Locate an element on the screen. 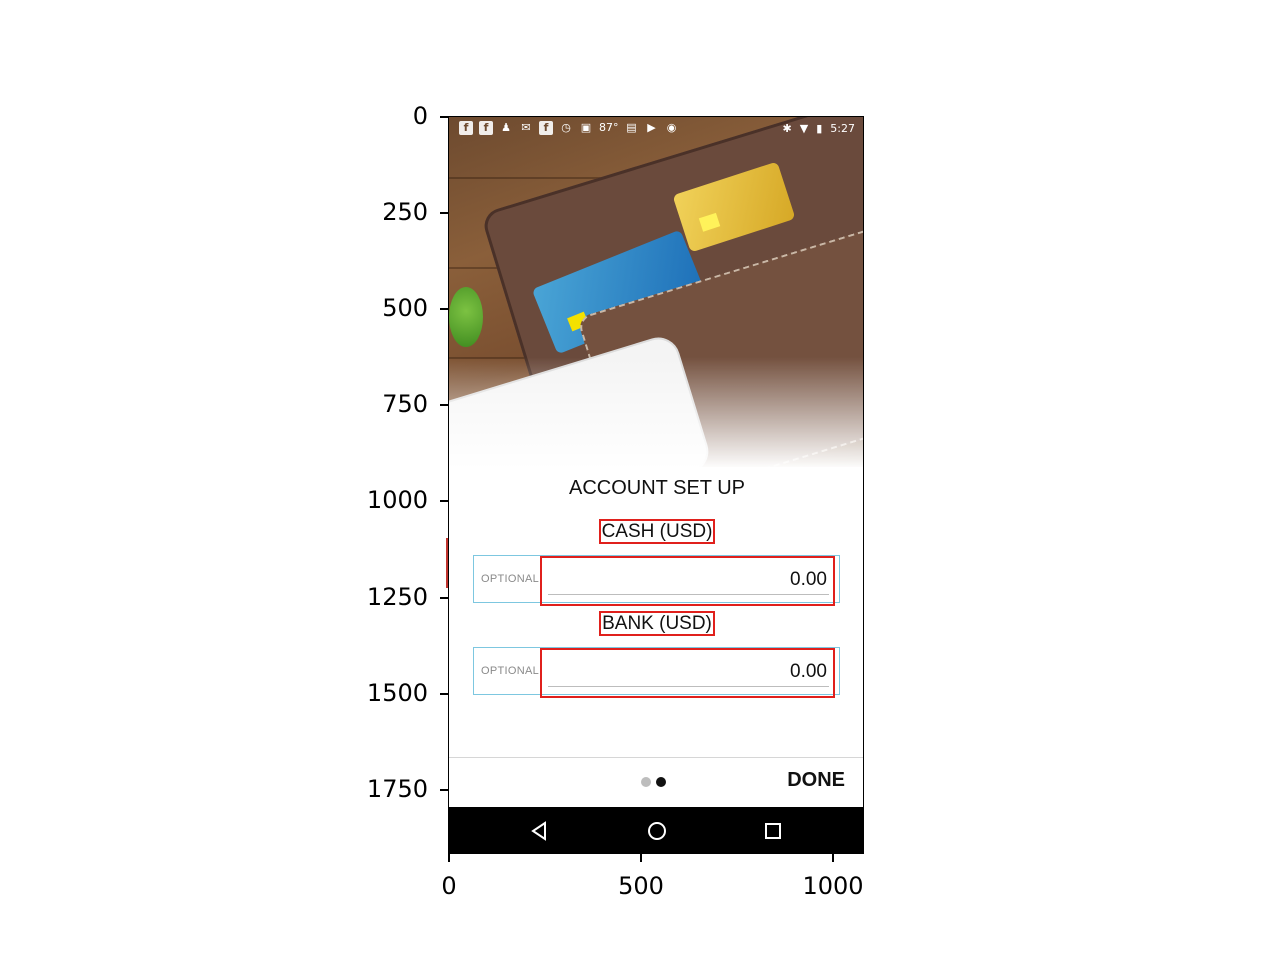 Image resolution: width=1280 pixels, height=960 pixels. bank-label: BANK (USD) is located at coordinates (656, 623).